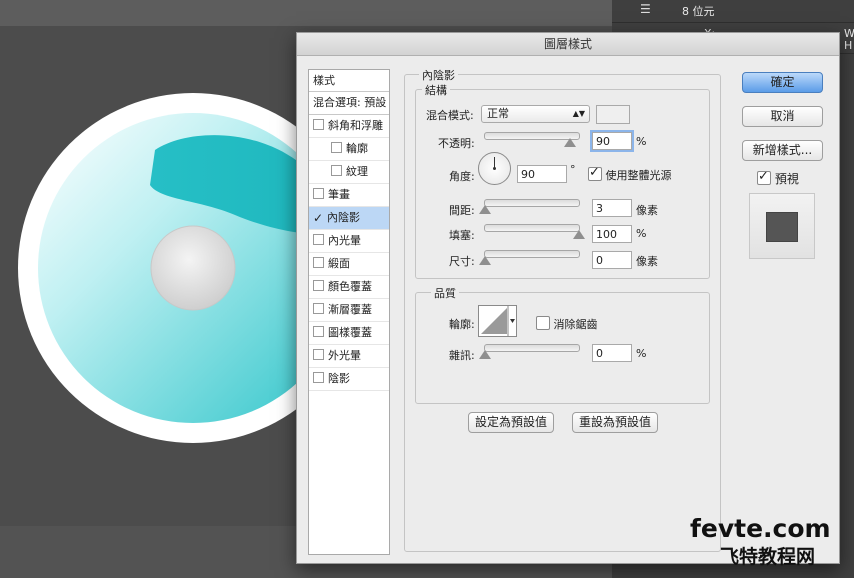  I want to click on angle-needle-icon, so click(494, 163).